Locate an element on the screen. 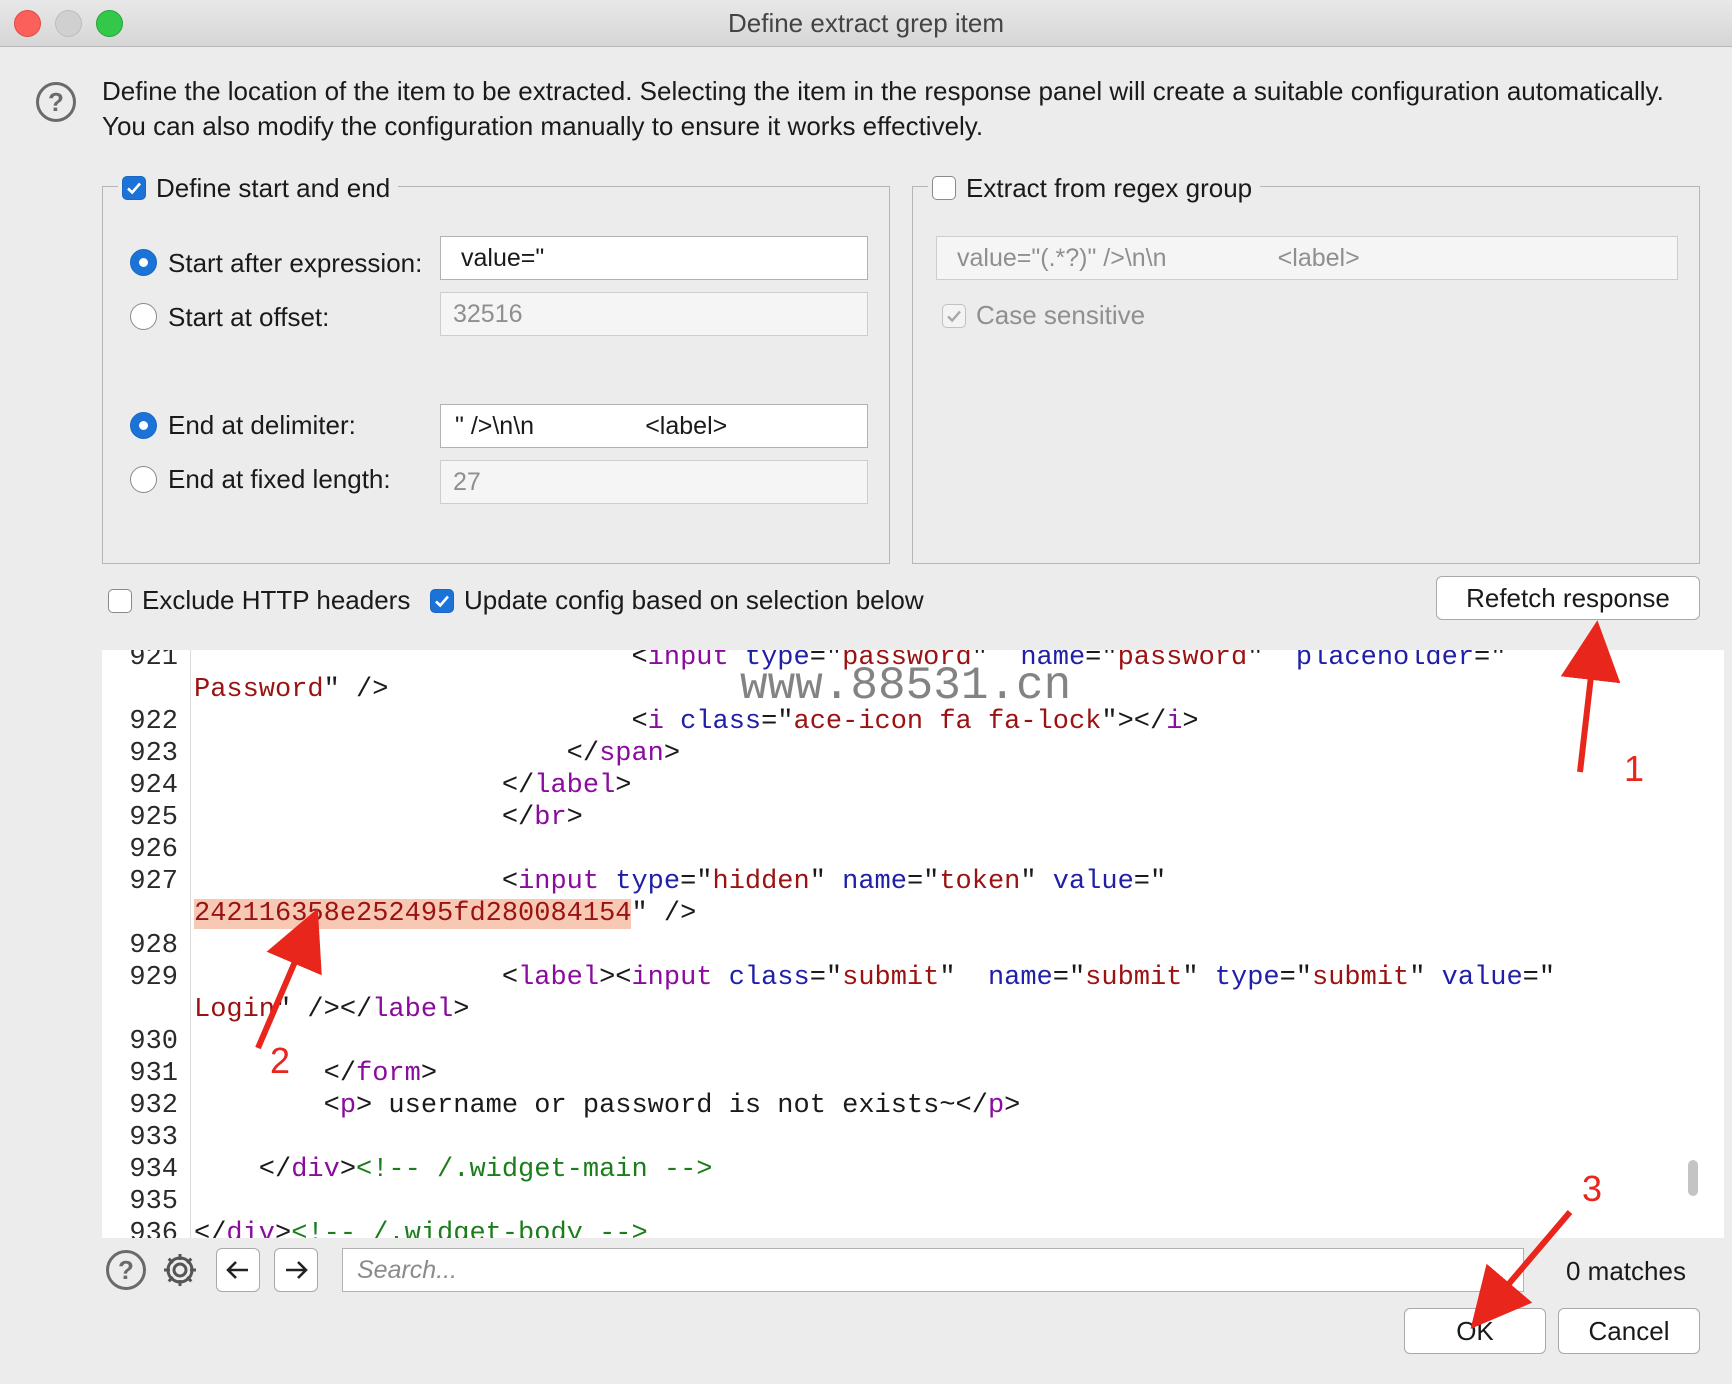 This screenshot has height=1384, width=1732. end-fixed-length-input: 27 is located at coordinates (654, 482).